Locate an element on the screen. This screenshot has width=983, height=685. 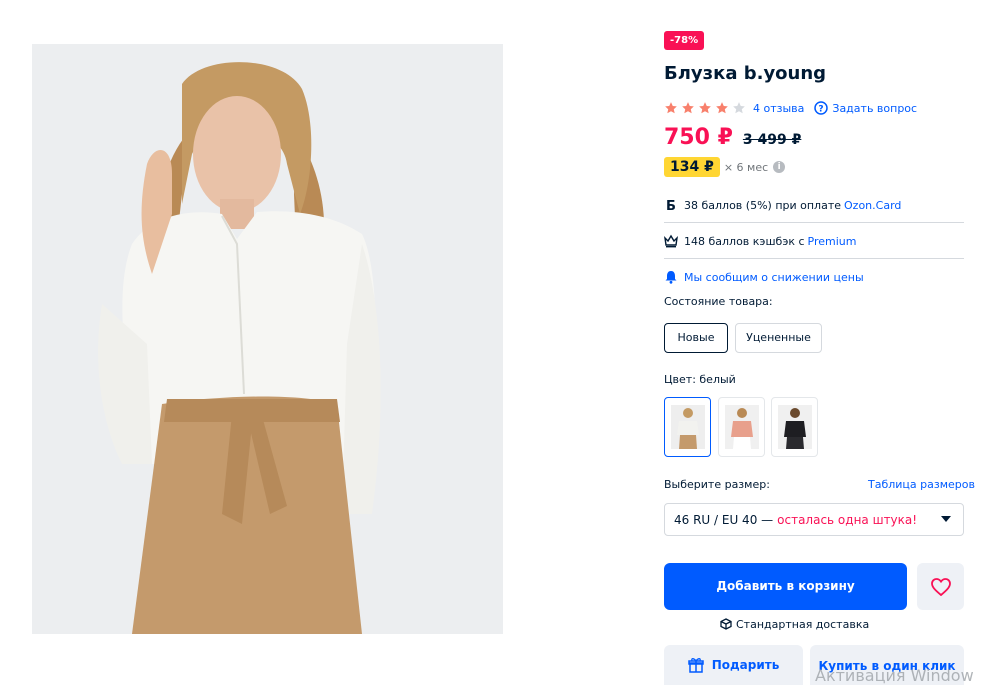
delivery-info: Стандартная доставка is located at coordinates (794, 624).